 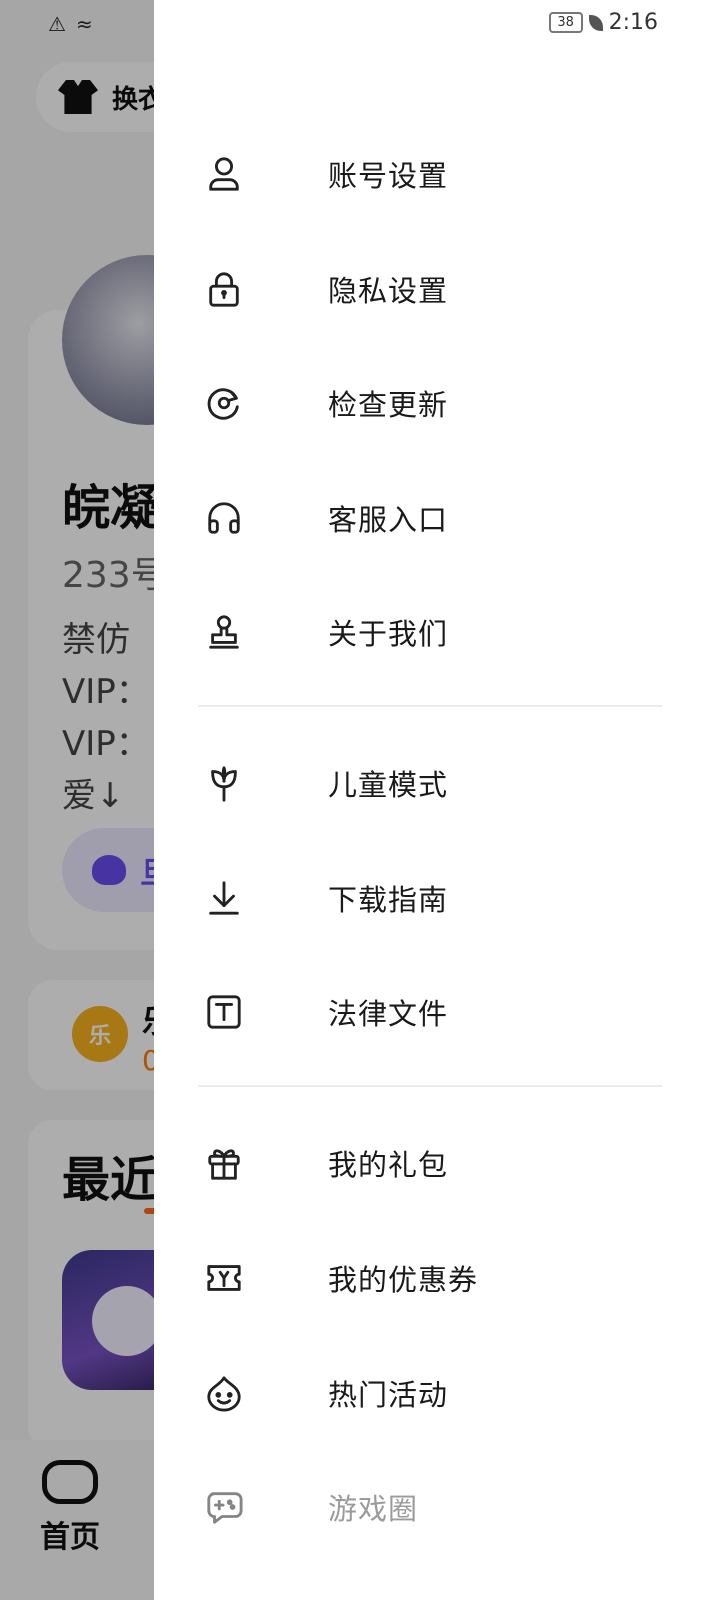 I want to click on menu-item-hot-events: 热门活动, so click(x=438, y=1393).